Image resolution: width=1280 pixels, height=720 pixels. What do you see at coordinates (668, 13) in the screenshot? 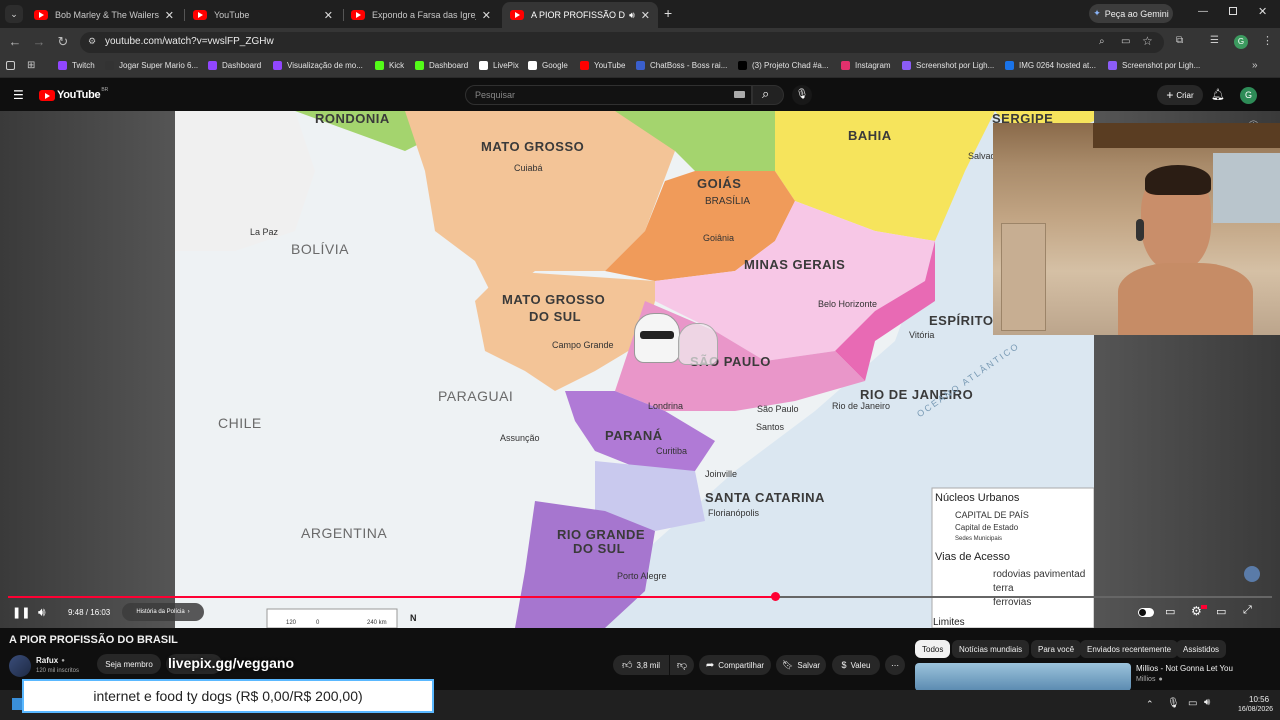
I see `new-tab-button: +` at bounding box center [668, 13].